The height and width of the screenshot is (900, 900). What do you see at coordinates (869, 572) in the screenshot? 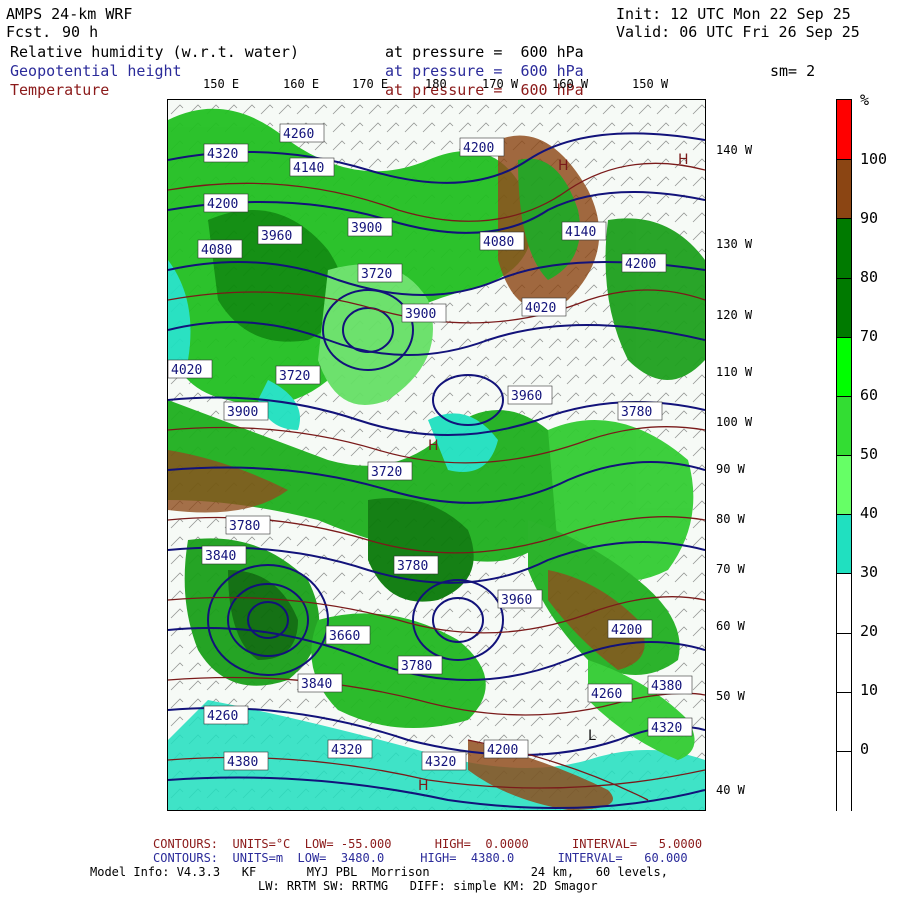
I see `colorbar-label: 30` at bounding box center [869, 572].